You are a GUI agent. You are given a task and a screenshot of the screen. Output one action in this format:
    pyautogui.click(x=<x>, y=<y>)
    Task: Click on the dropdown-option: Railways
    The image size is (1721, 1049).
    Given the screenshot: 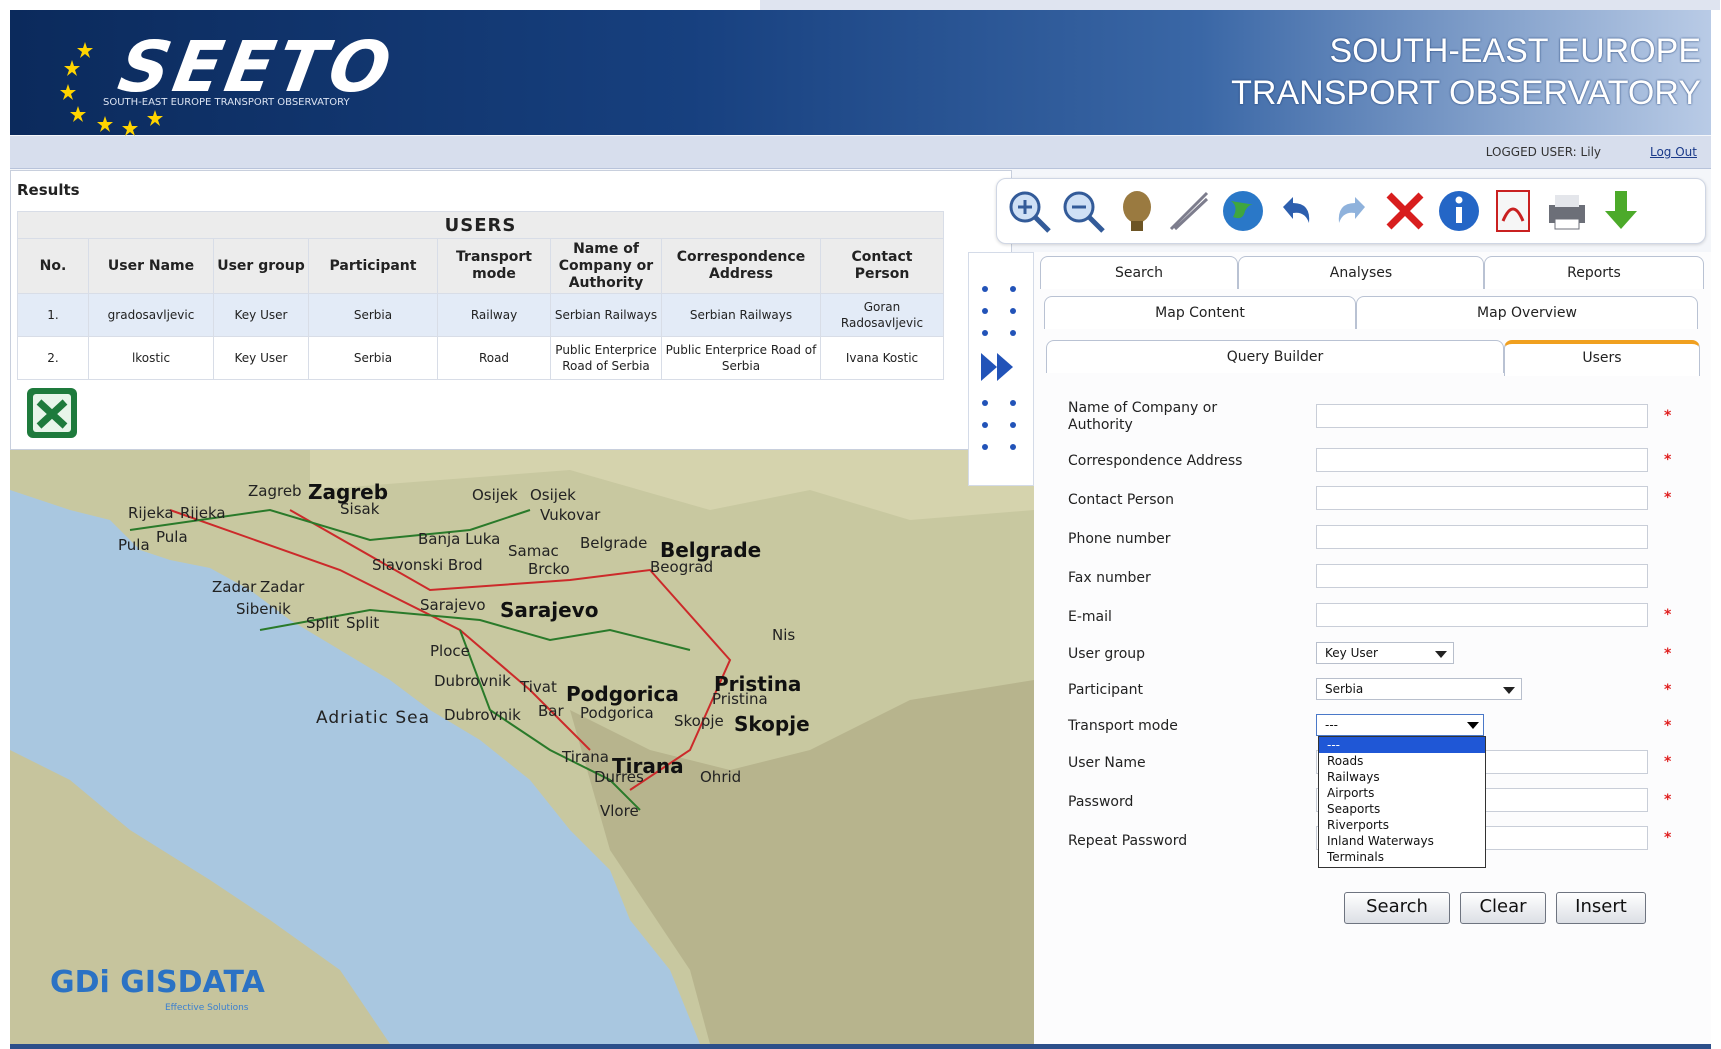 What is the action you would take?
    pyautogui.click(x=1402, y=777)
    